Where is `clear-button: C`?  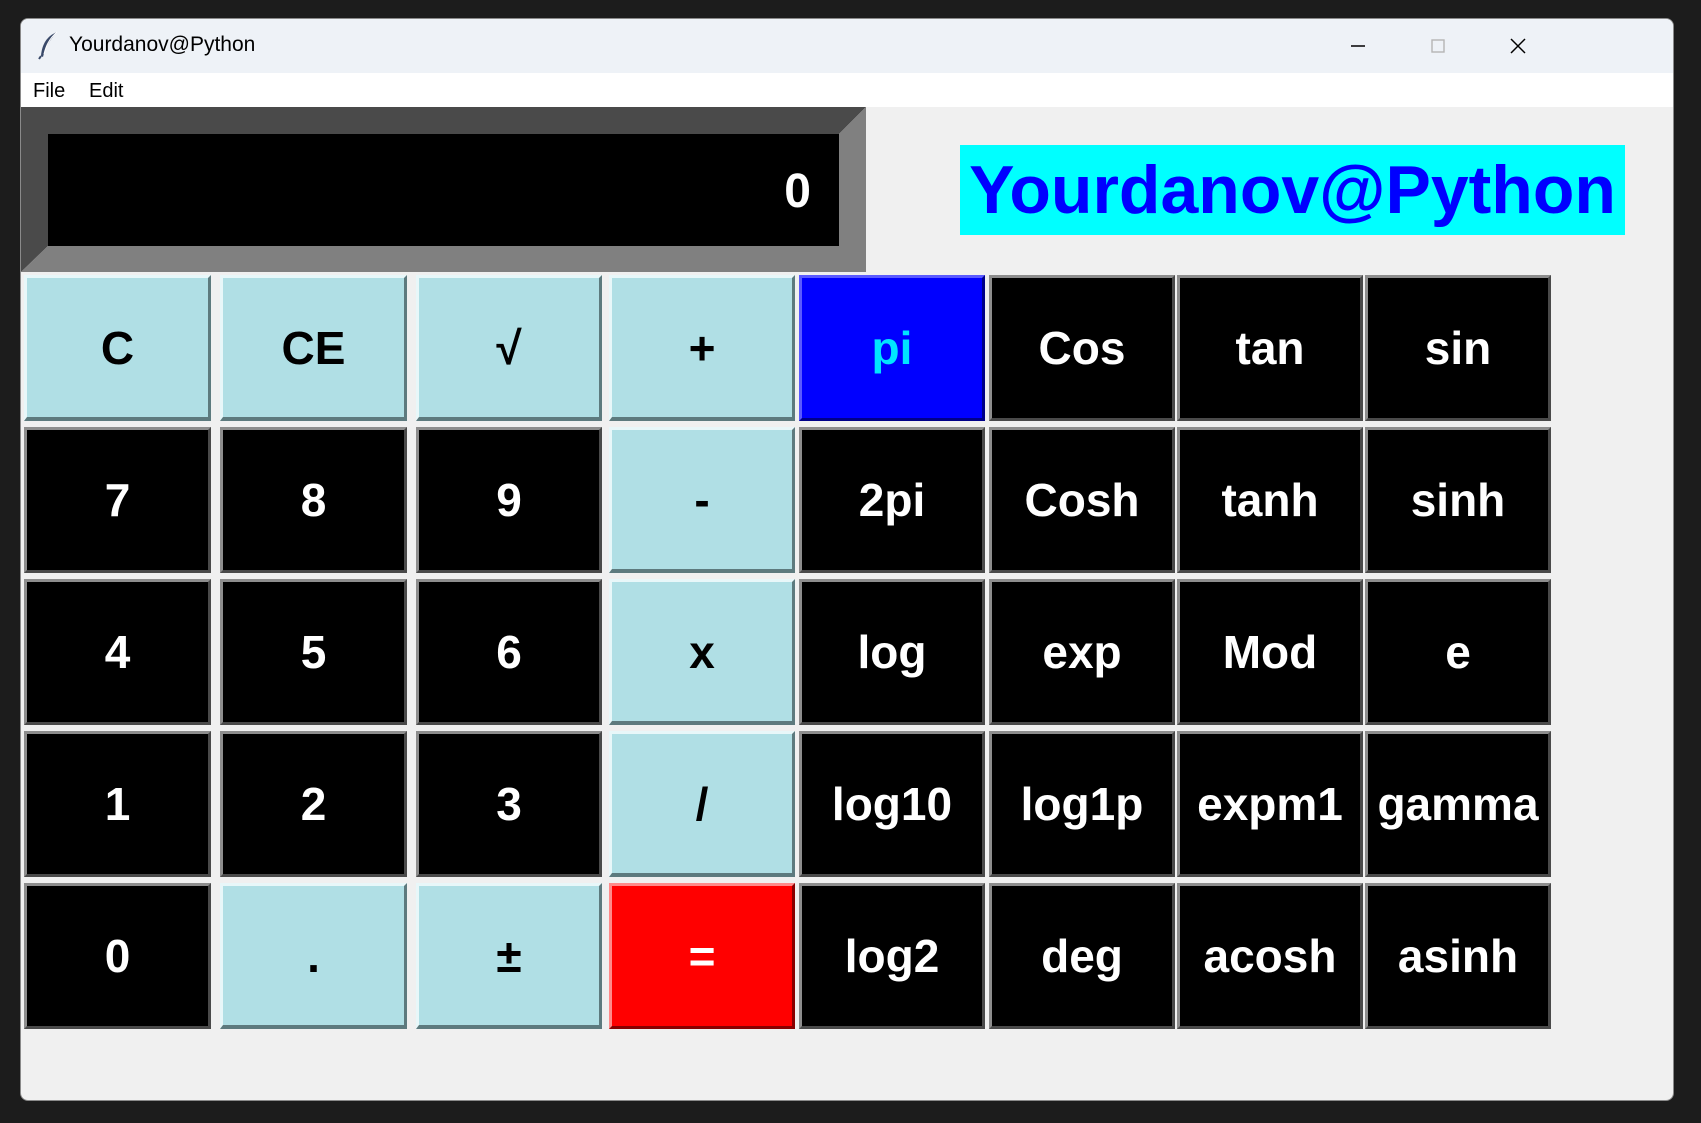 clear-button: C is located at coordinates (117, 348).